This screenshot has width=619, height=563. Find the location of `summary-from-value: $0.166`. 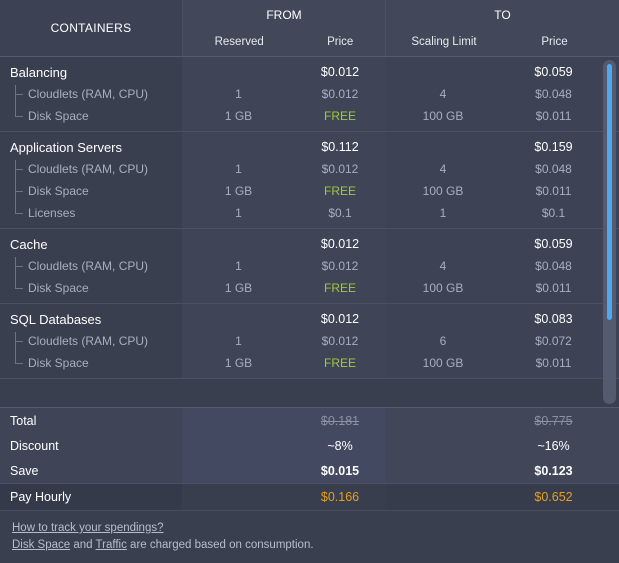

summary-from-value: $0.166 is located at coordinates (340, 497).